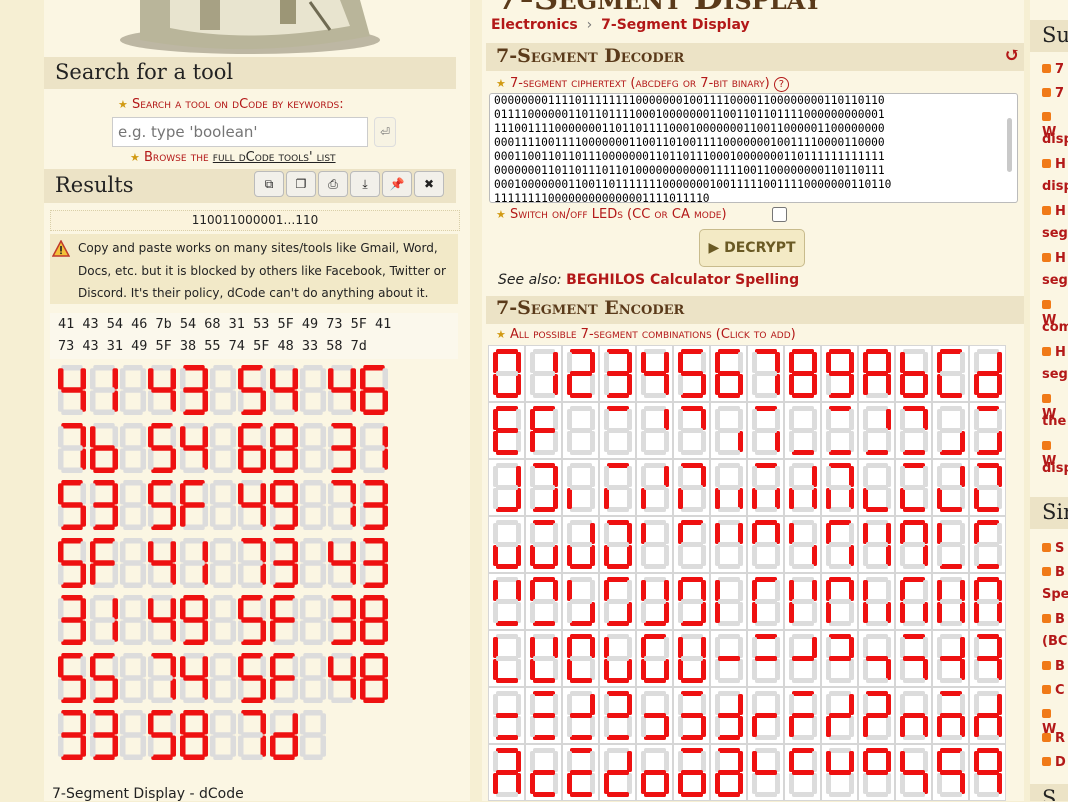  What do you see at coordinates (675, 25) in the screenshot?
I see `breadcrumb-7-segment-display: 7-Segment Display` at bounding box center [675, 25].